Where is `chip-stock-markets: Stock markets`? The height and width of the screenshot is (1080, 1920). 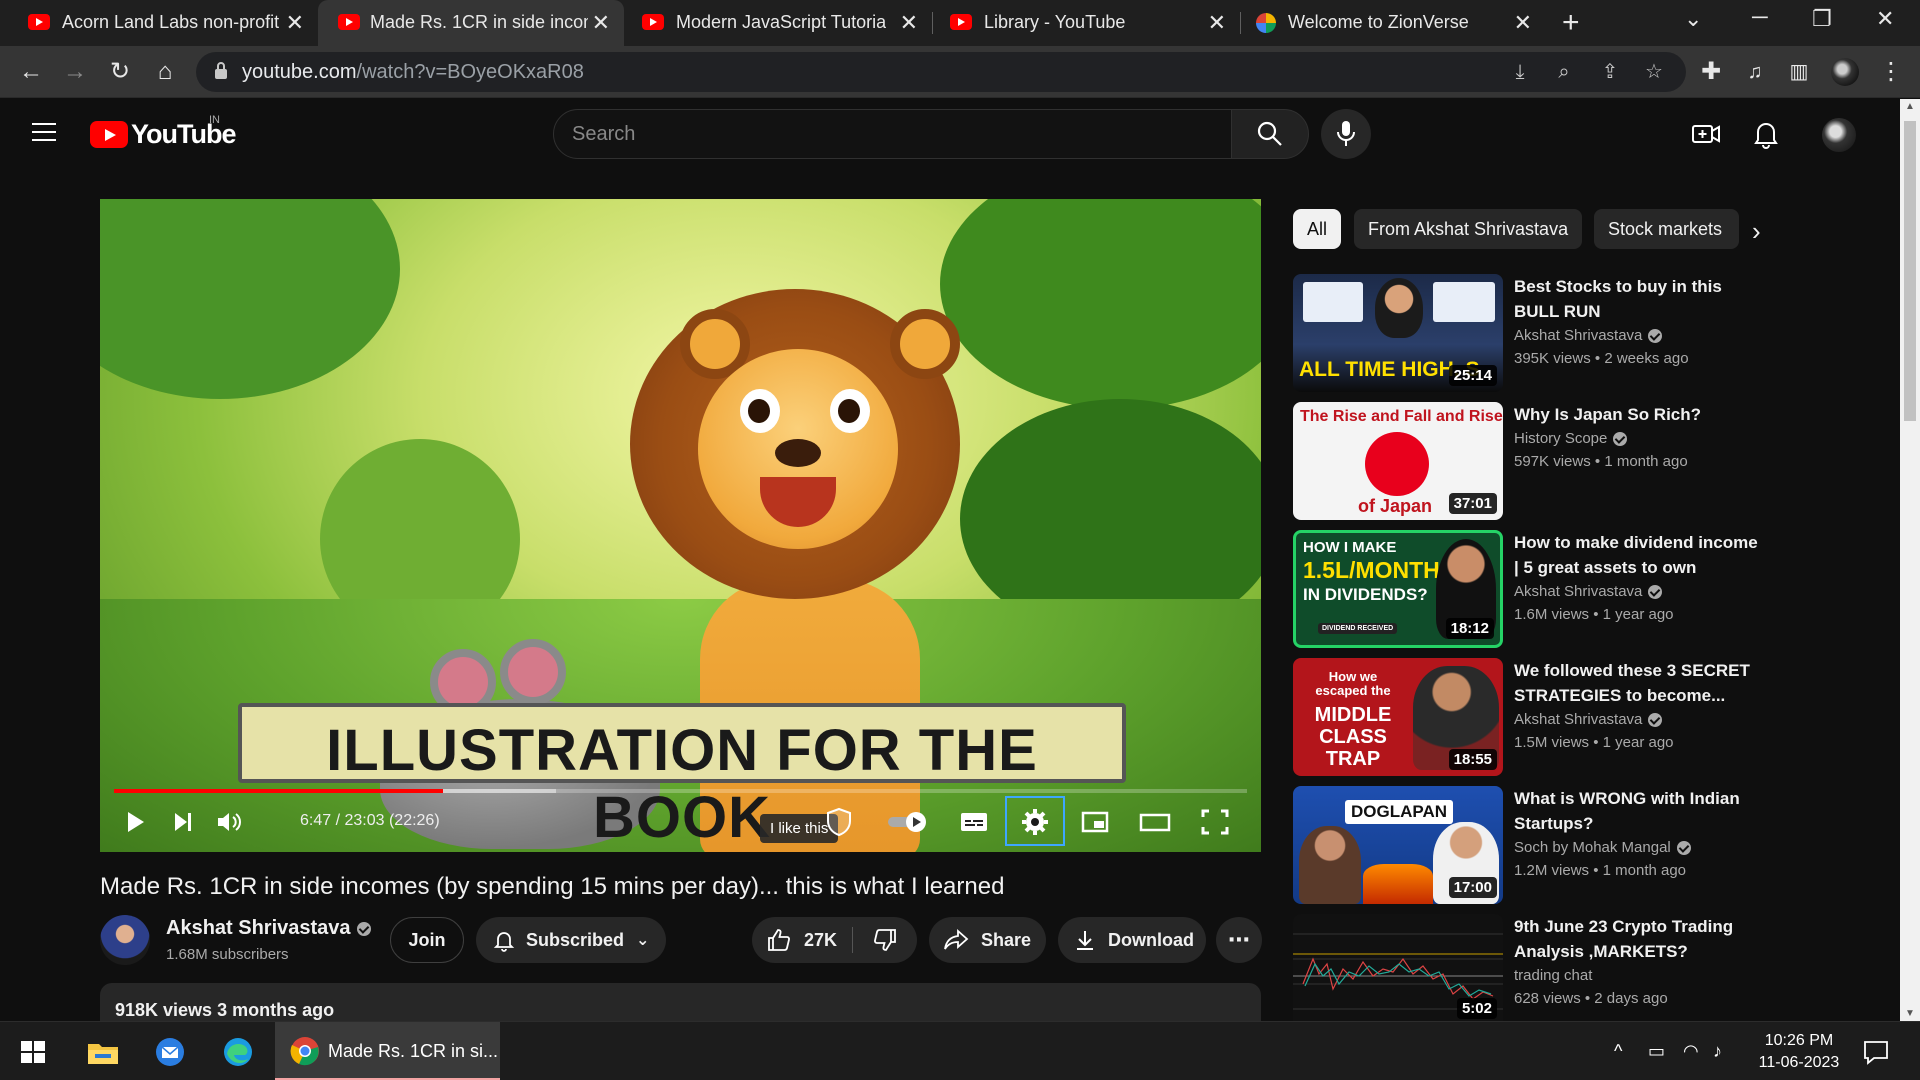 chip-stock-markets: Stock markets is located at coordinates (1666, 229).